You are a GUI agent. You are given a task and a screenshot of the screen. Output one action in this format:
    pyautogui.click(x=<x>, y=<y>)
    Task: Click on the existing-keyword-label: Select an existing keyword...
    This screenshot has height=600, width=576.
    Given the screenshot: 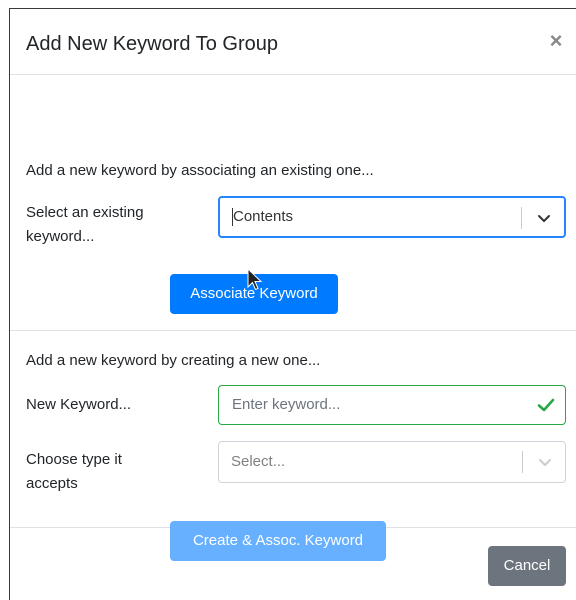 What is the action you would take?
    pyautogui.click(x=85, y=224)
    